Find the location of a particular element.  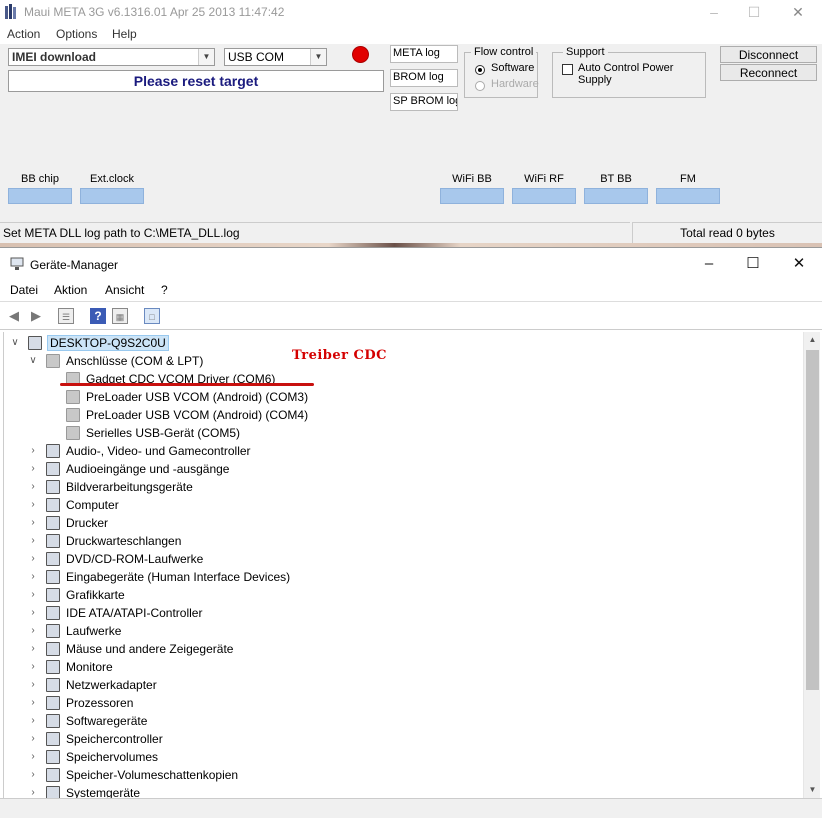

port-select: USB COM ▼ is located at coordinates (275, 57).